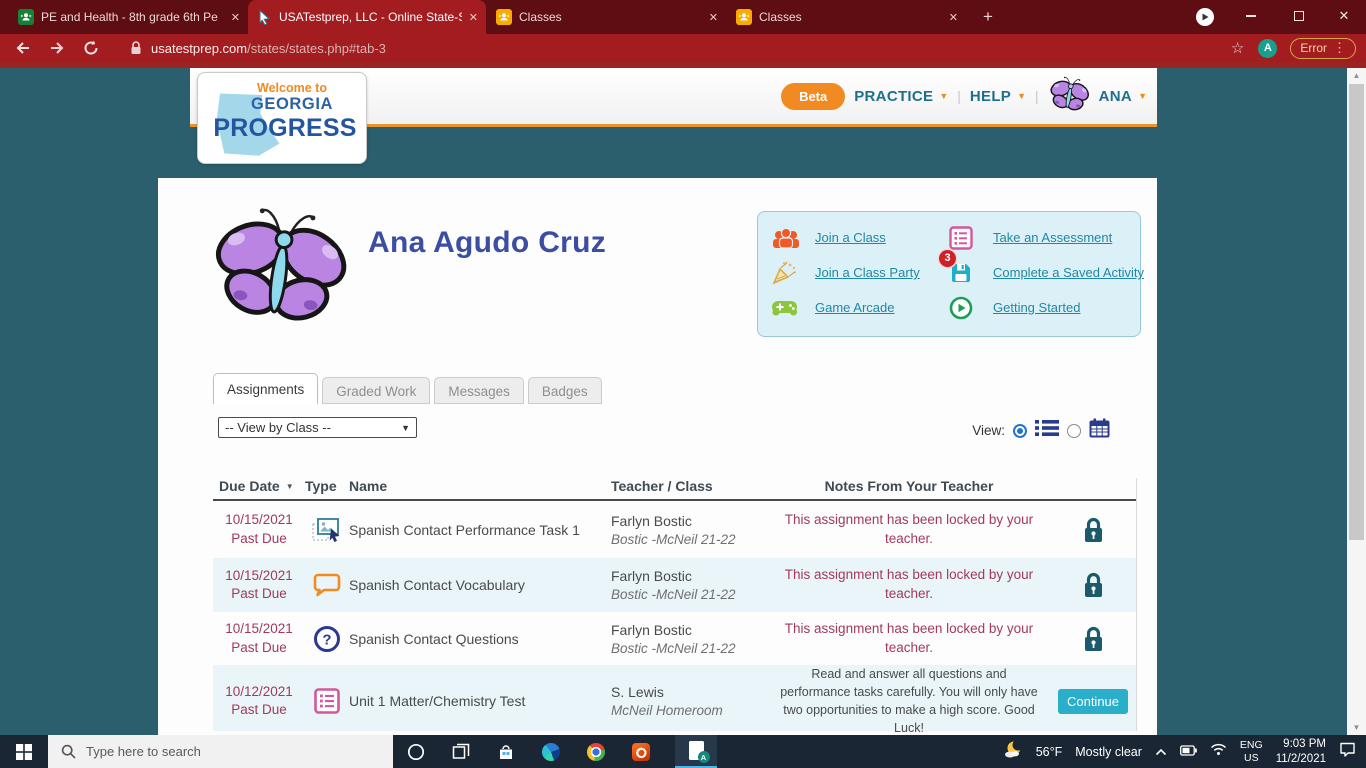 This screenshot has width=1366, height=768. I want to click on taskbar-search, so click(220, 751).